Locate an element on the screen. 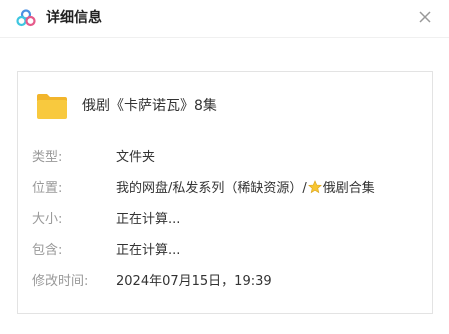 The image size is (449, 334). location-label: 位置: is located at coordinates (47, 188).